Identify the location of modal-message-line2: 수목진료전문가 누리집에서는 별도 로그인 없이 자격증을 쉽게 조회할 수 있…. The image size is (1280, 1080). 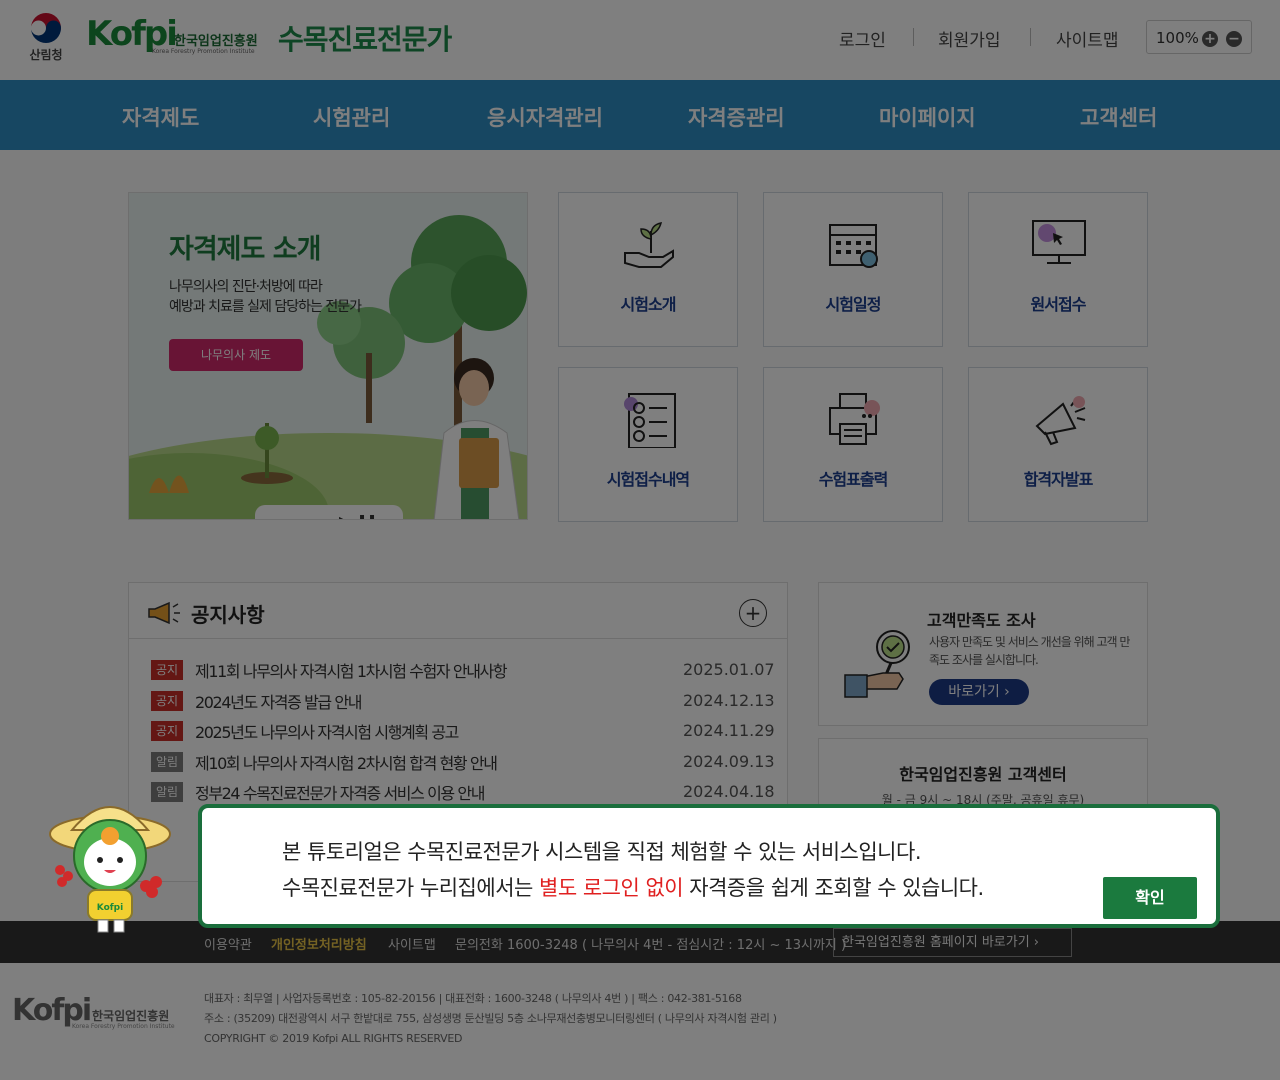
(633, 887).